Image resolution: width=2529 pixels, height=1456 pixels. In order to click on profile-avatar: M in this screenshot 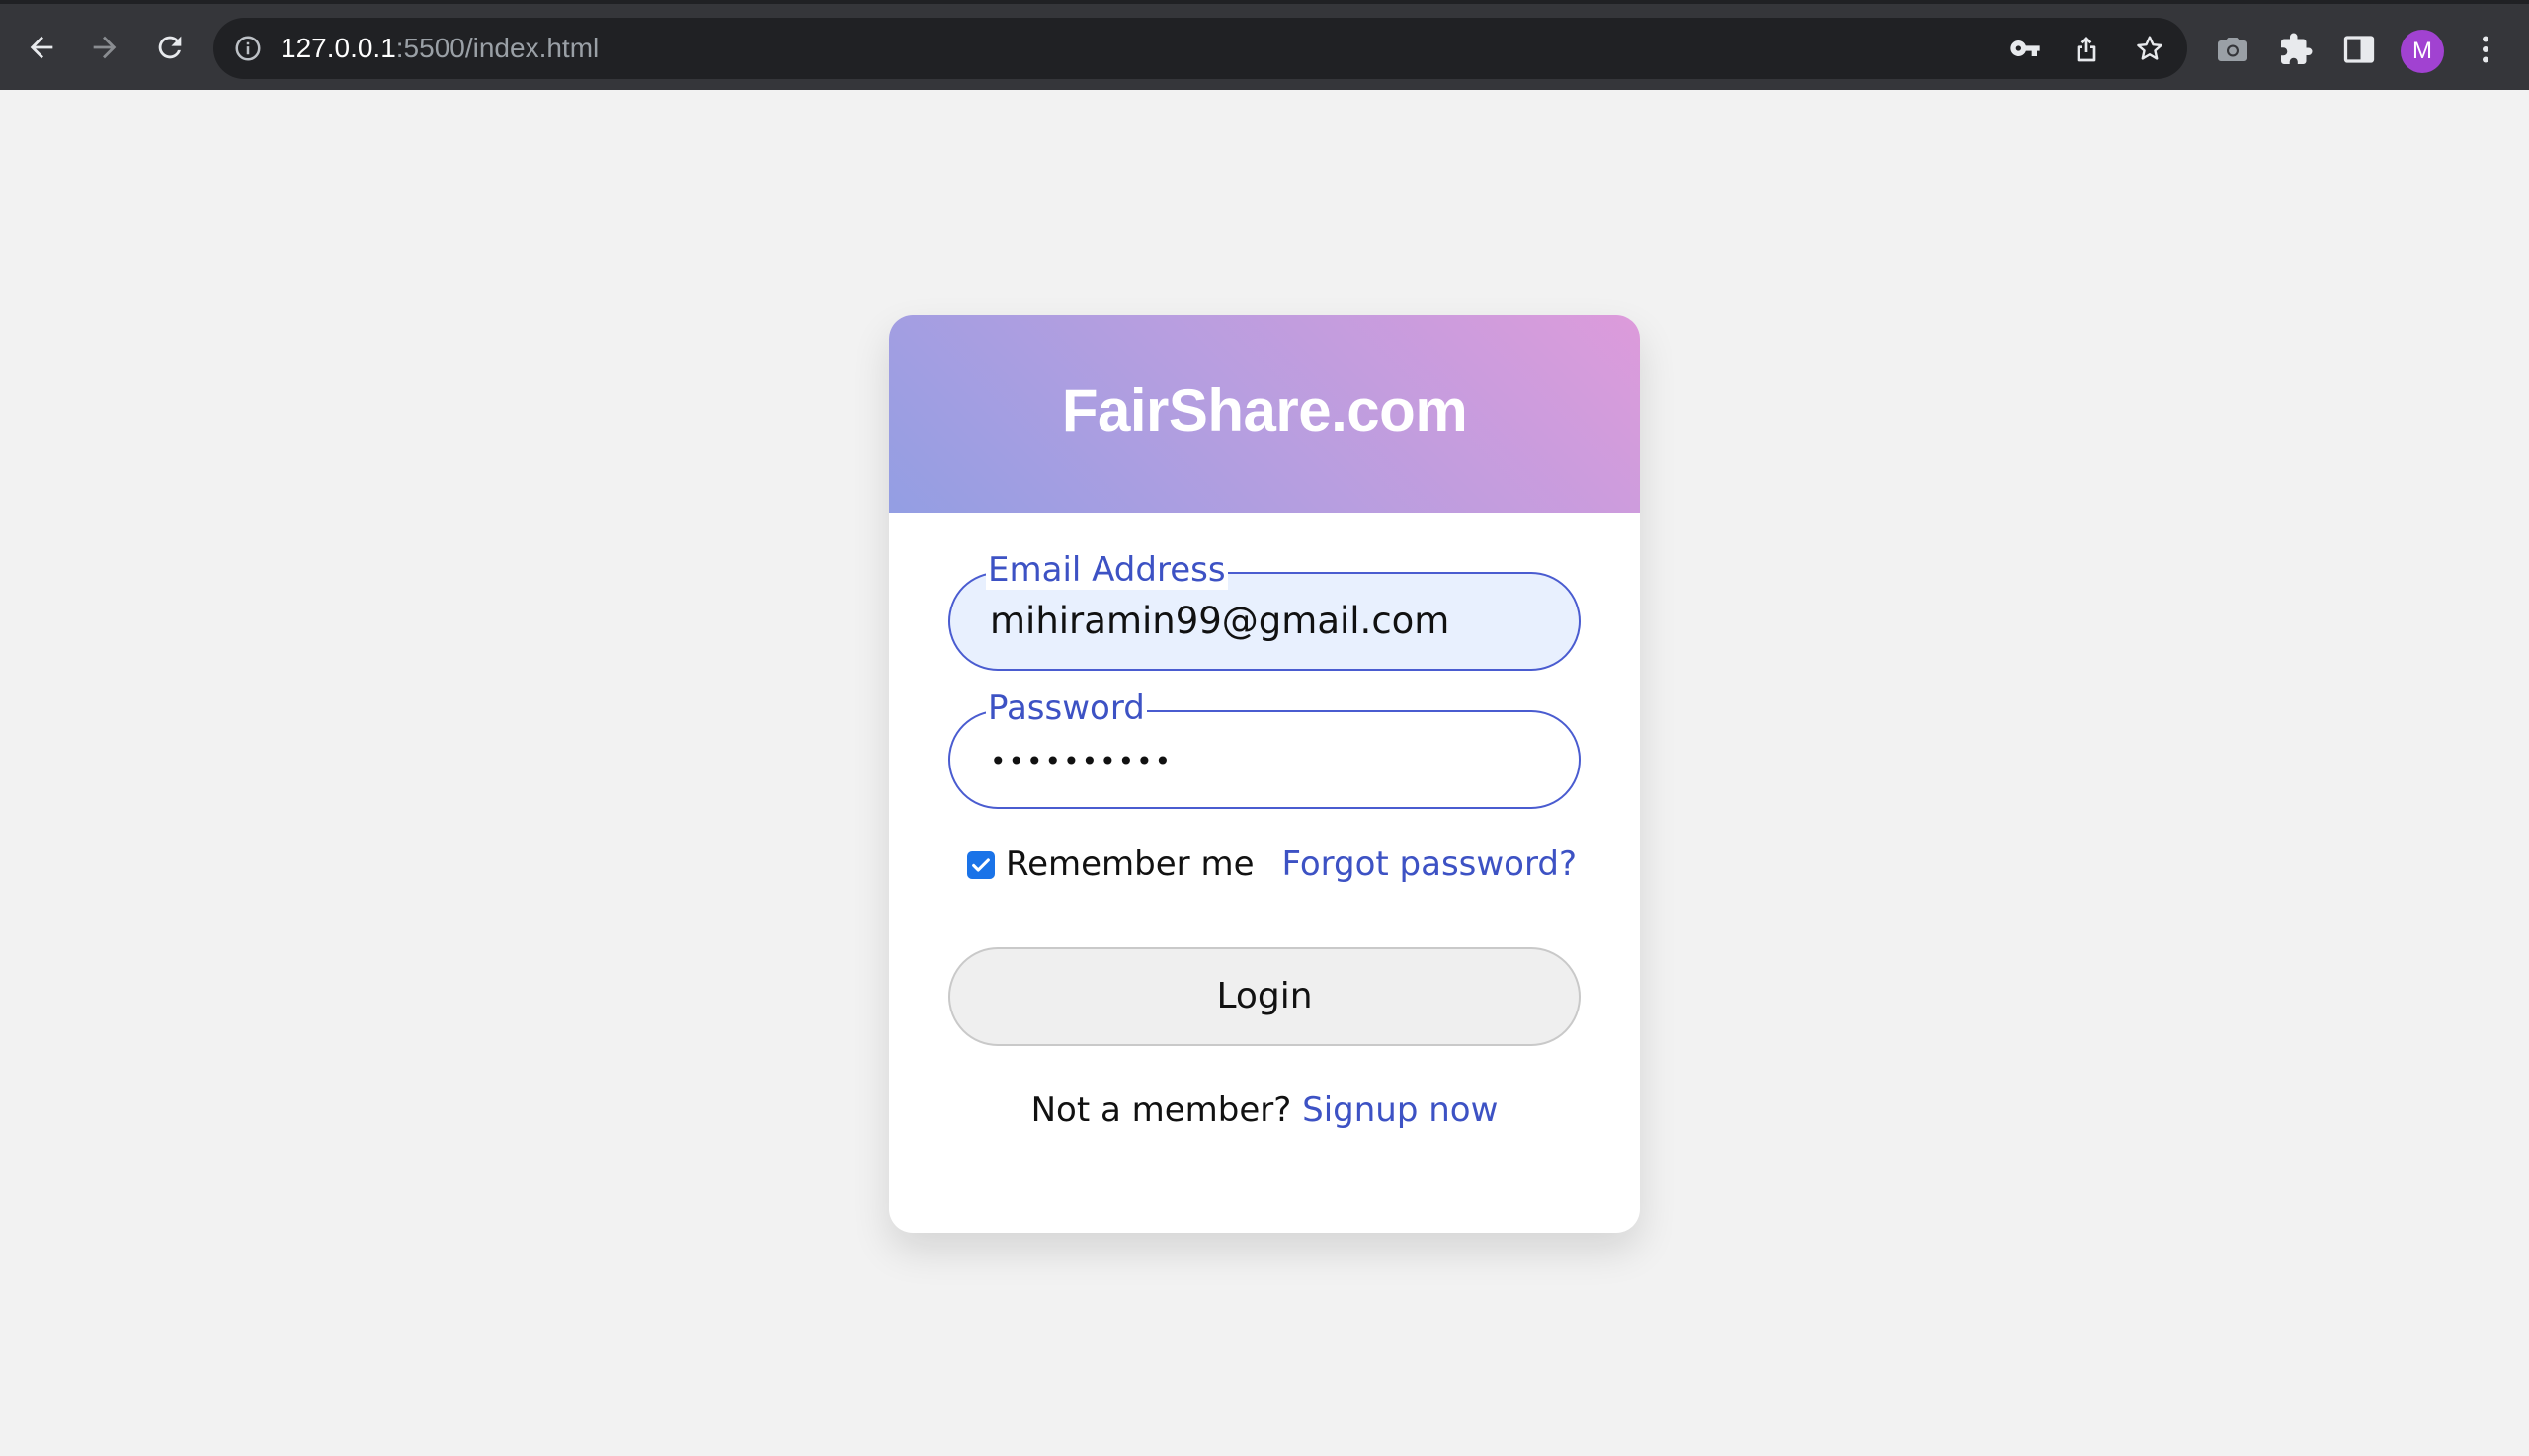, I will do `click(2423, 51)`.